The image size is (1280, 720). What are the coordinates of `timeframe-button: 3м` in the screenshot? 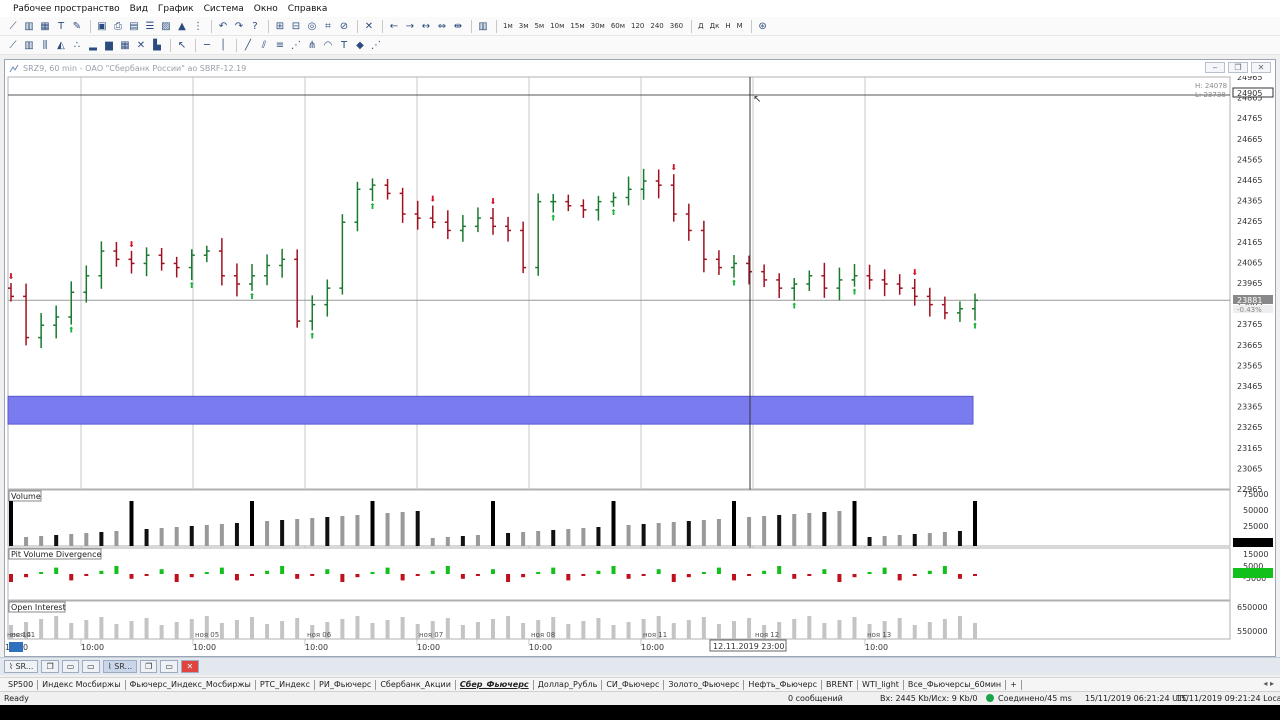 It's located at (524, 26).